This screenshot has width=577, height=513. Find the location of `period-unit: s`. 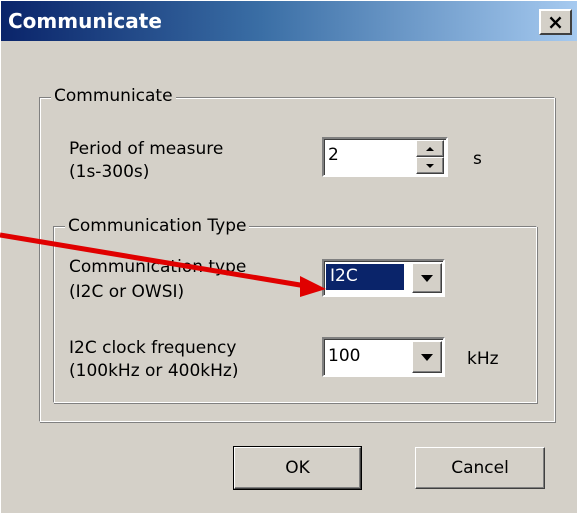

period-unit: s is located at coordinates (477, 159).